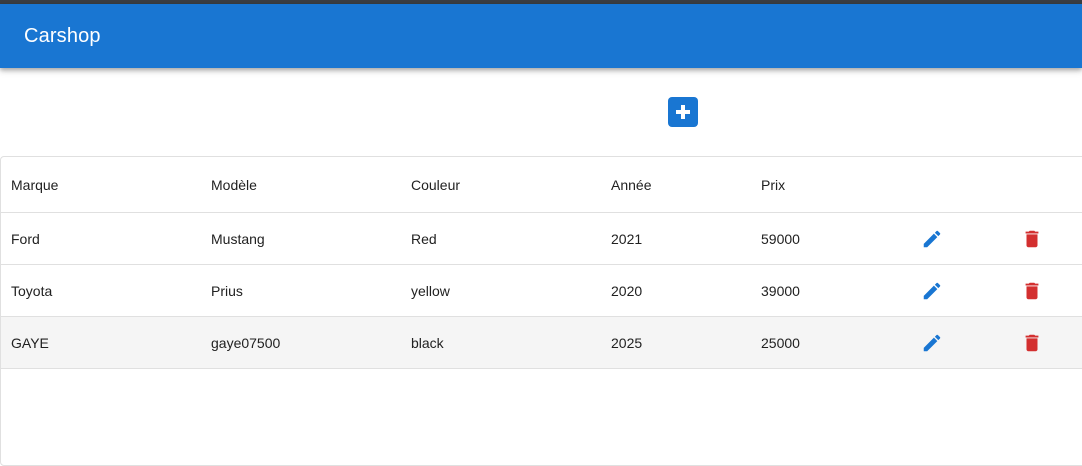 Image resolution: width=1082 pixels, height=466 pixels. What do you see at coordinates (246, 342) in the screenshot?
I see `cell-model: gaye07500` at bounding box center [246, 342].